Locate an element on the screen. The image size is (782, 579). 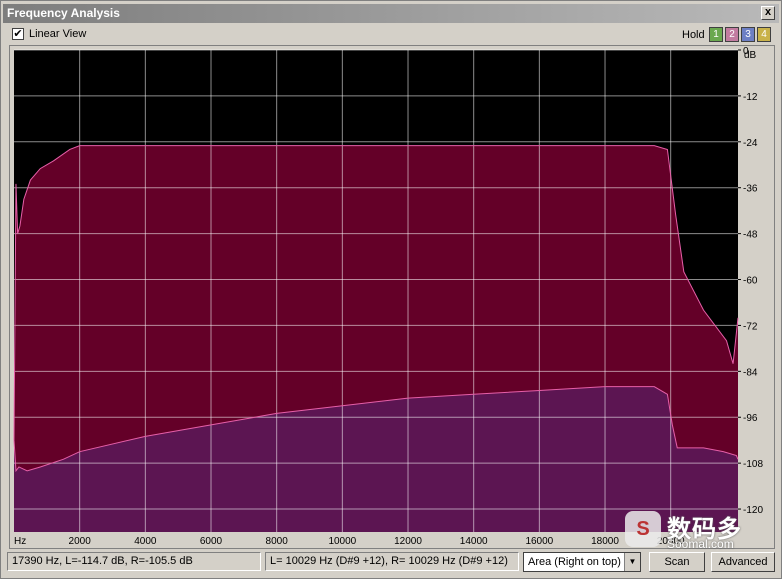
linear-view-checkbox: ✔ is located at coordinates (18, 34).